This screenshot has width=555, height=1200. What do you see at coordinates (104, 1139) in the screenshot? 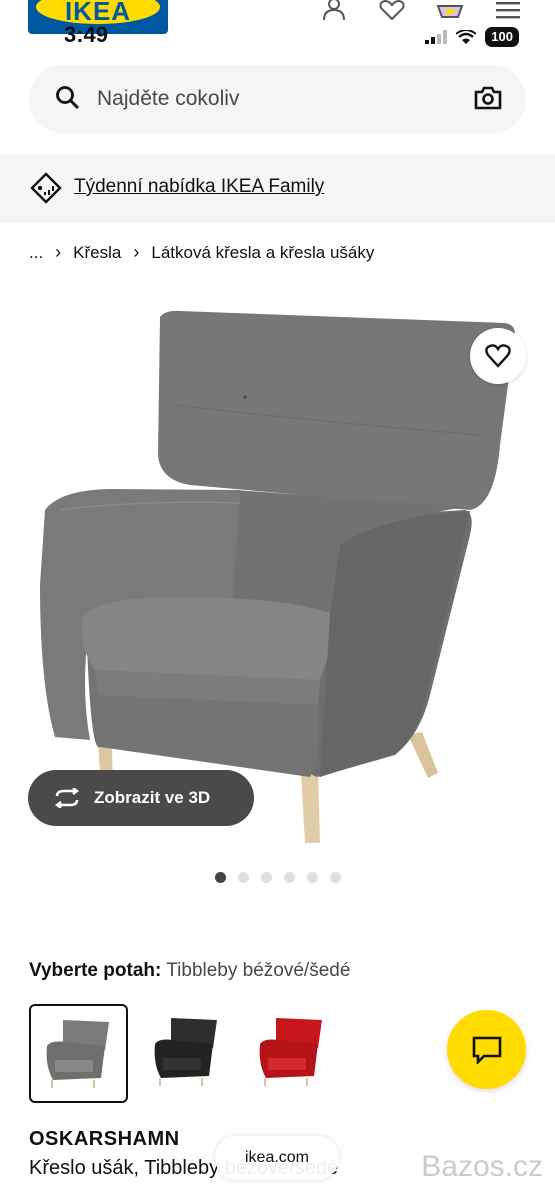
I see `product-name: OSKARSHAMN` at bounding box center [104, 1139].